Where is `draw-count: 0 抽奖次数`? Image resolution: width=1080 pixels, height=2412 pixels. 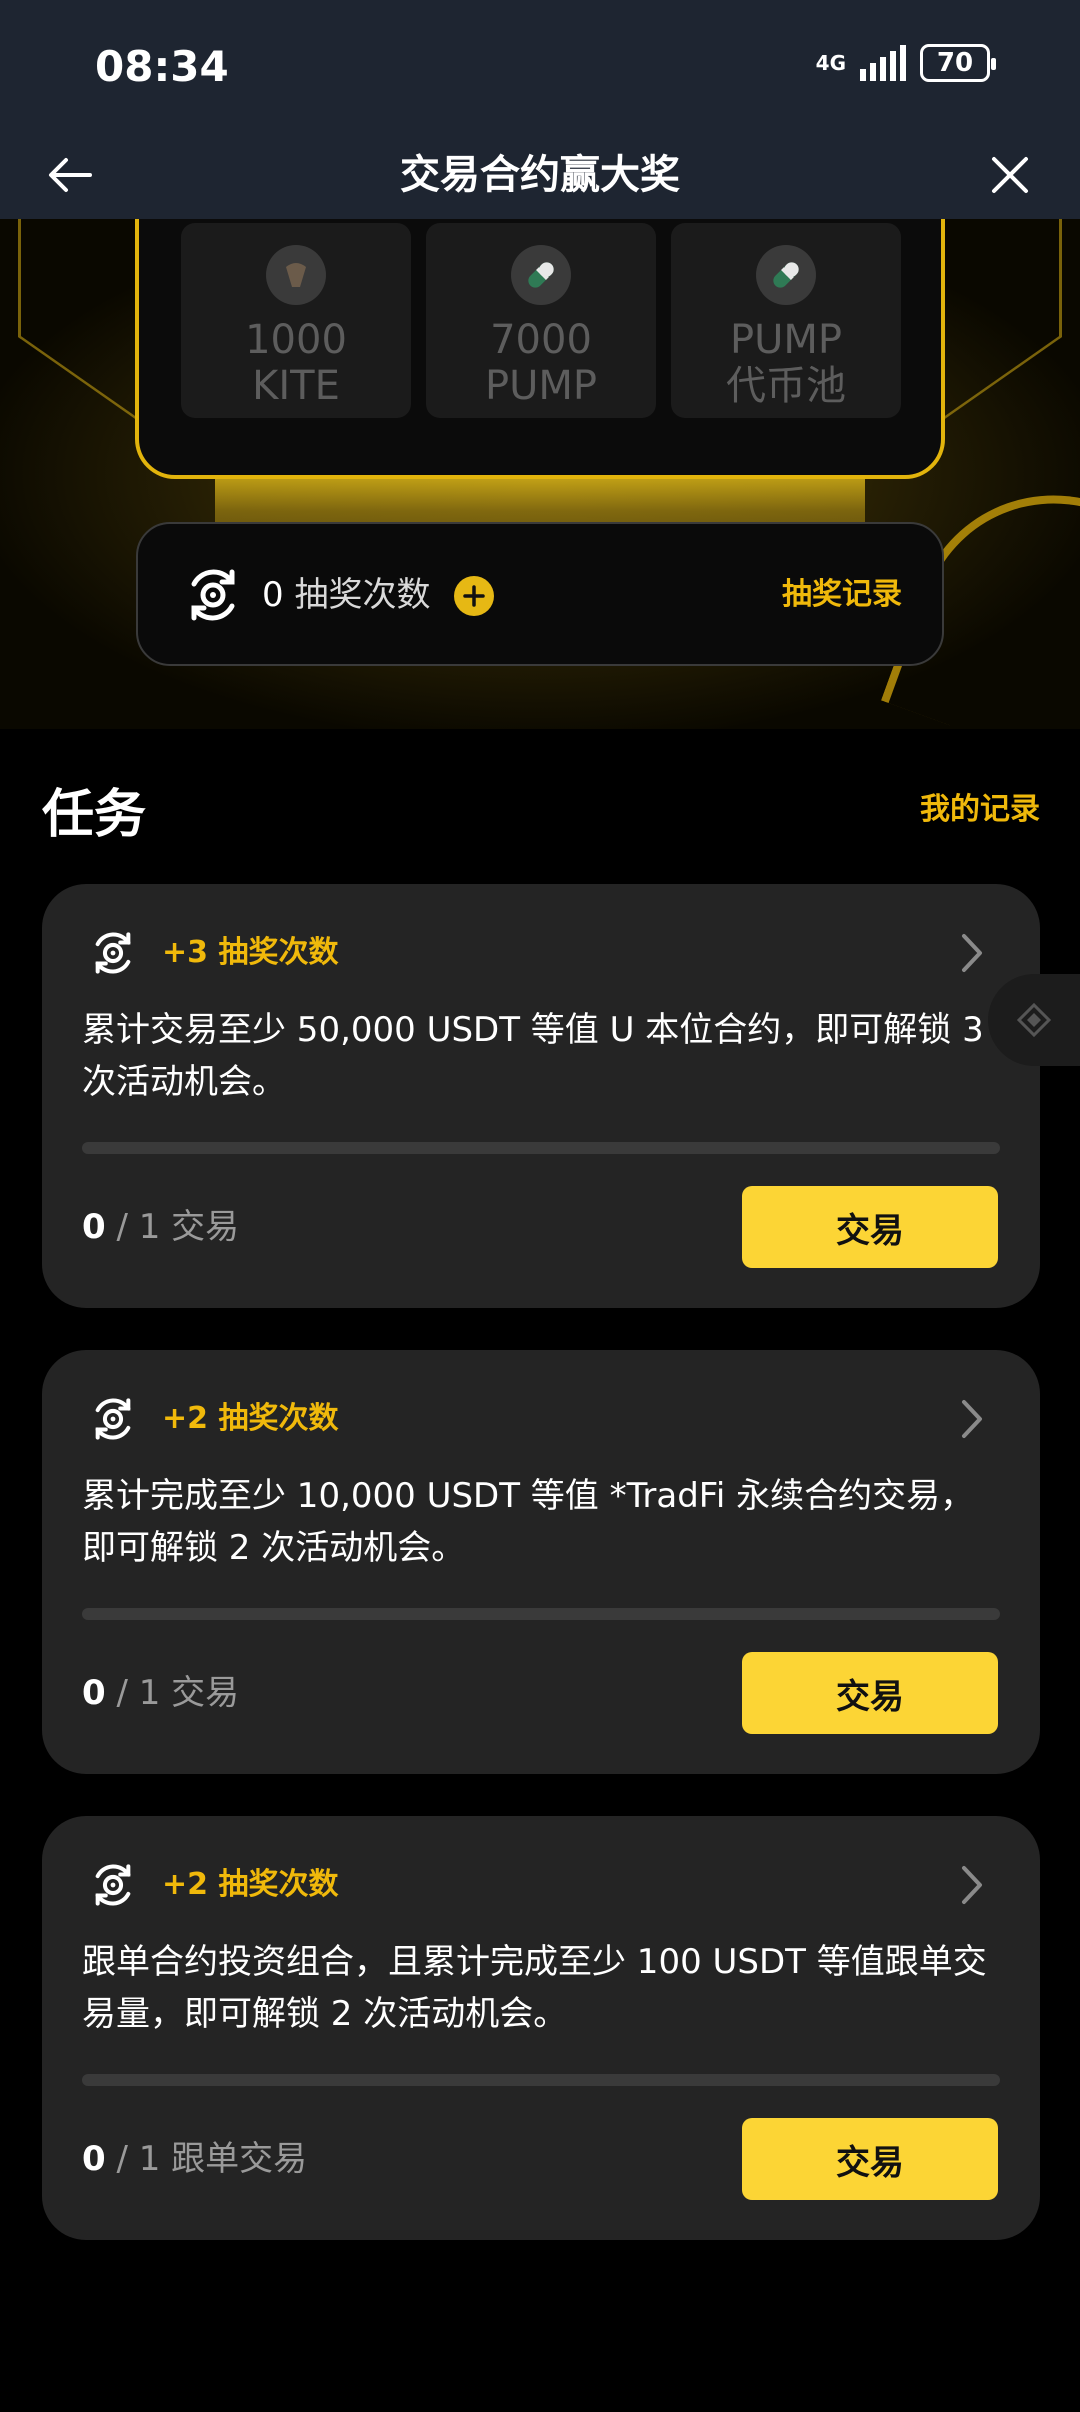
draw-count: 0 抽奖次数 is located at coordinates (346, 595).